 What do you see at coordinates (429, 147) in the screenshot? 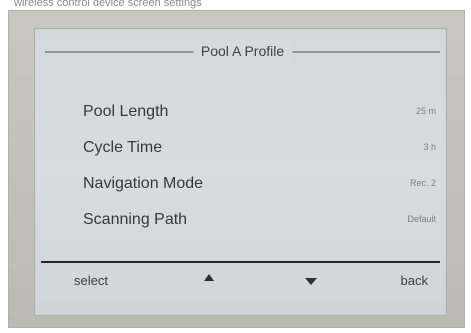
I see `cycle-time-value: 3 h` at bounding box center [429, 147].